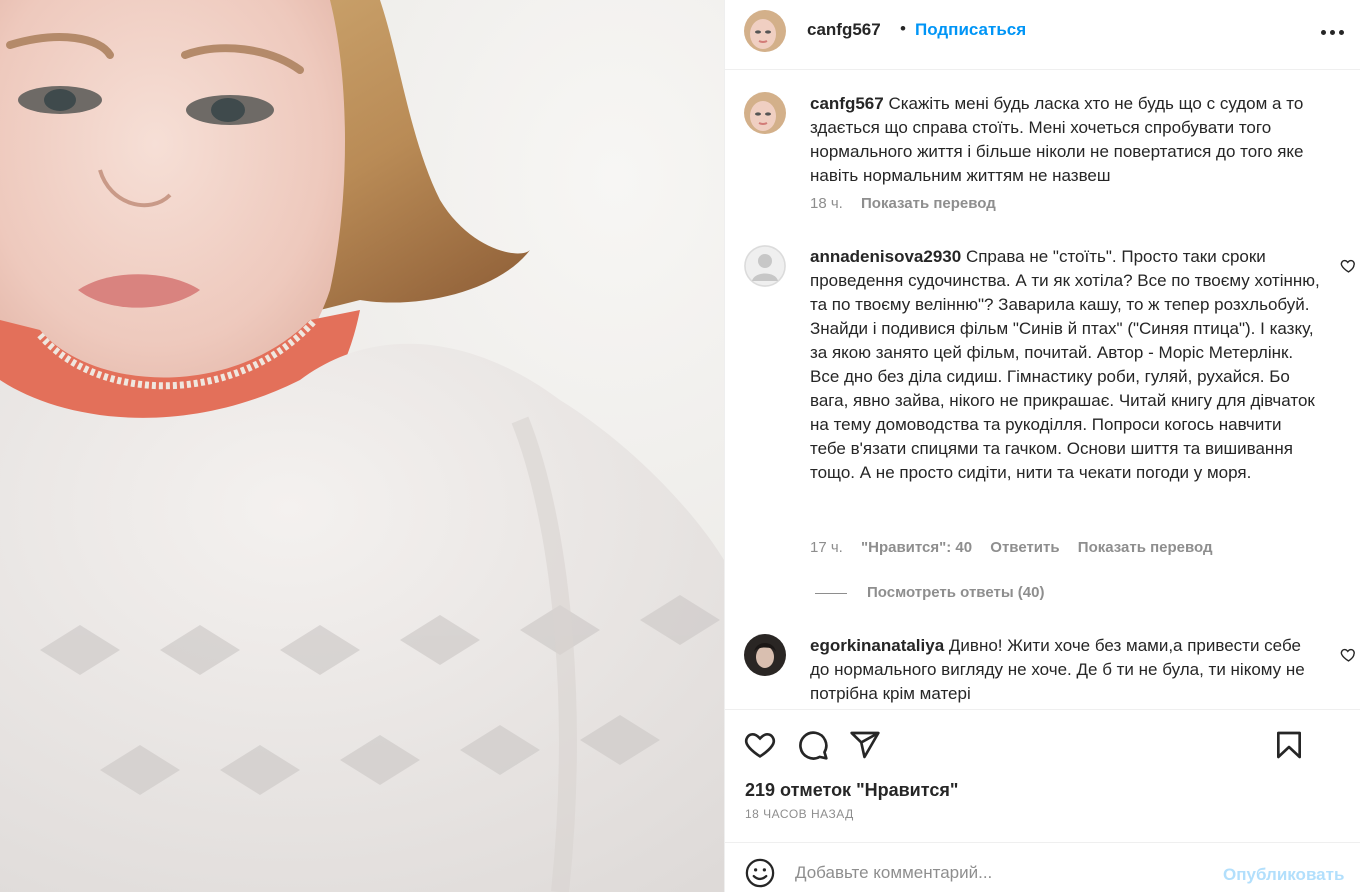 Image resolution: width=1360 pixels, height=892 pixels. I want to click on author-avatar, so click(765, 31).